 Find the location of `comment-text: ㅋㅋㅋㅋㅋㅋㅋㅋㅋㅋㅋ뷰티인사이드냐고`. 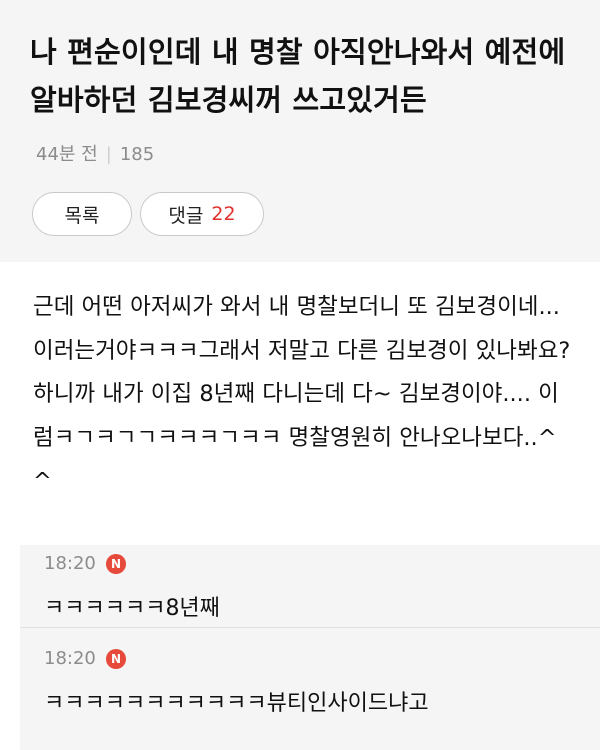

comment-text: ㅋㅋㅋㅋㅋㅋㅋㅋㅋㅋㅋ뷰티인사이드냐고 is located at coordinates (236, 703).